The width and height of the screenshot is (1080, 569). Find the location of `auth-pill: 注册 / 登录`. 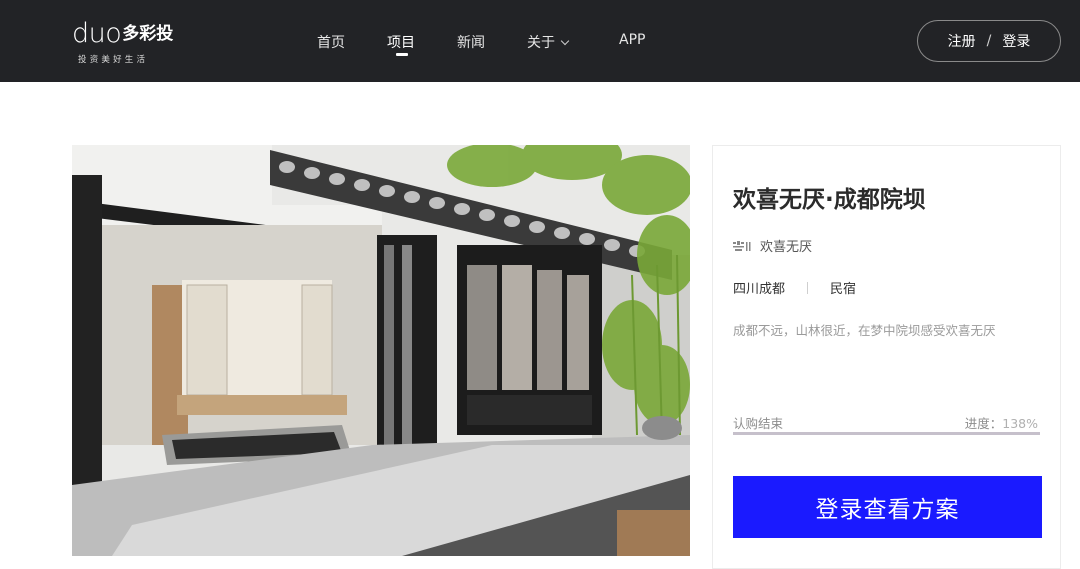

auth-pill: 注册 / 登录 is located at coordinates (989, 41).